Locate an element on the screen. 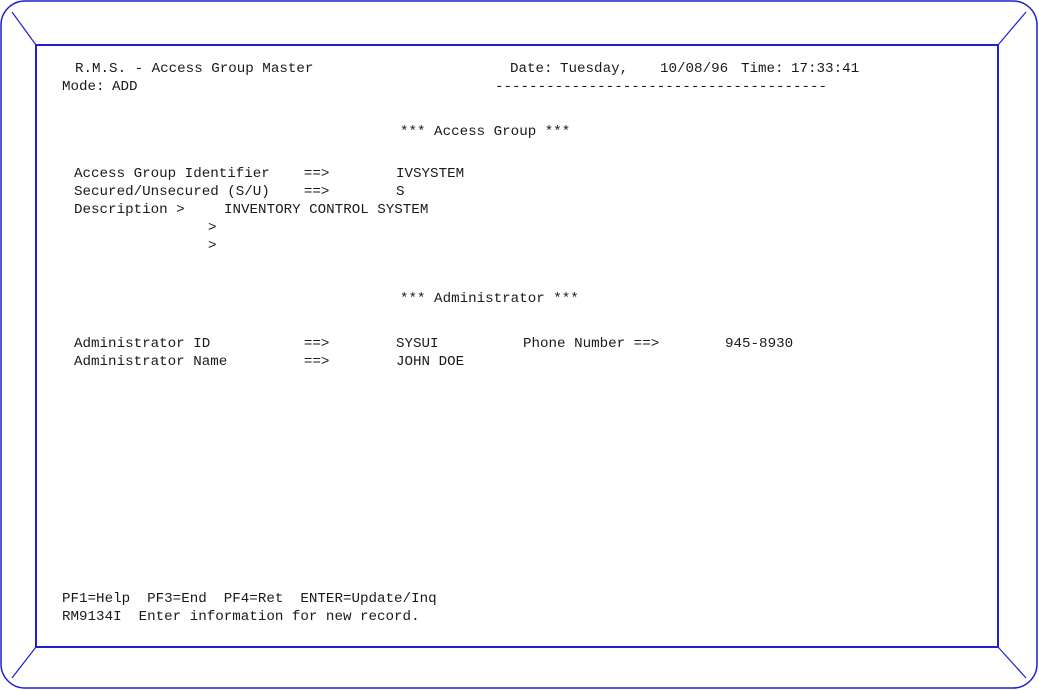  time-label: Time: is located at coordinates (762, 69).